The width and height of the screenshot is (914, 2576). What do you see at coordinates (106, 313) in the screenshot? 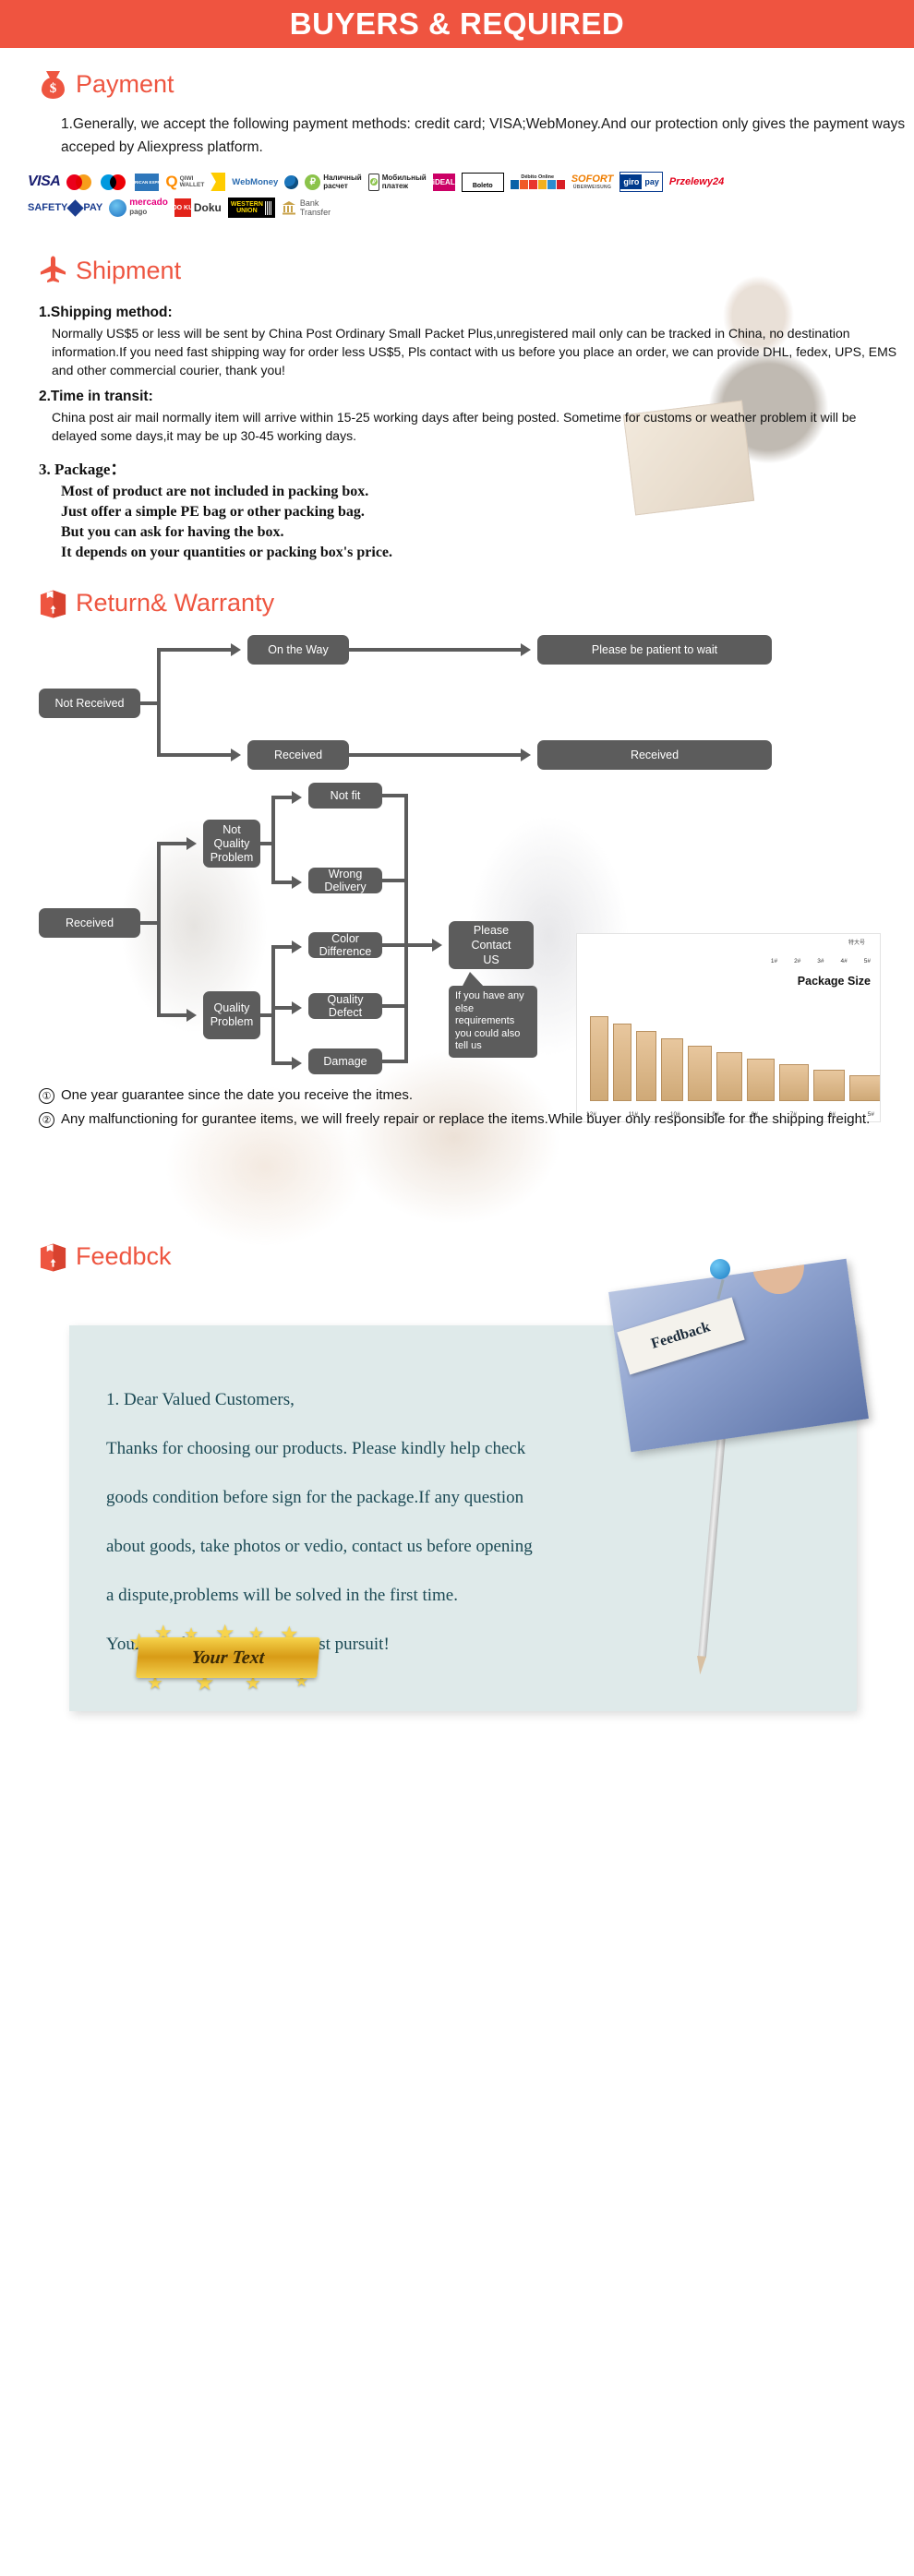
I see `shipping-method-heading: 1.Shipping method:` at bounding box center [106, 313].